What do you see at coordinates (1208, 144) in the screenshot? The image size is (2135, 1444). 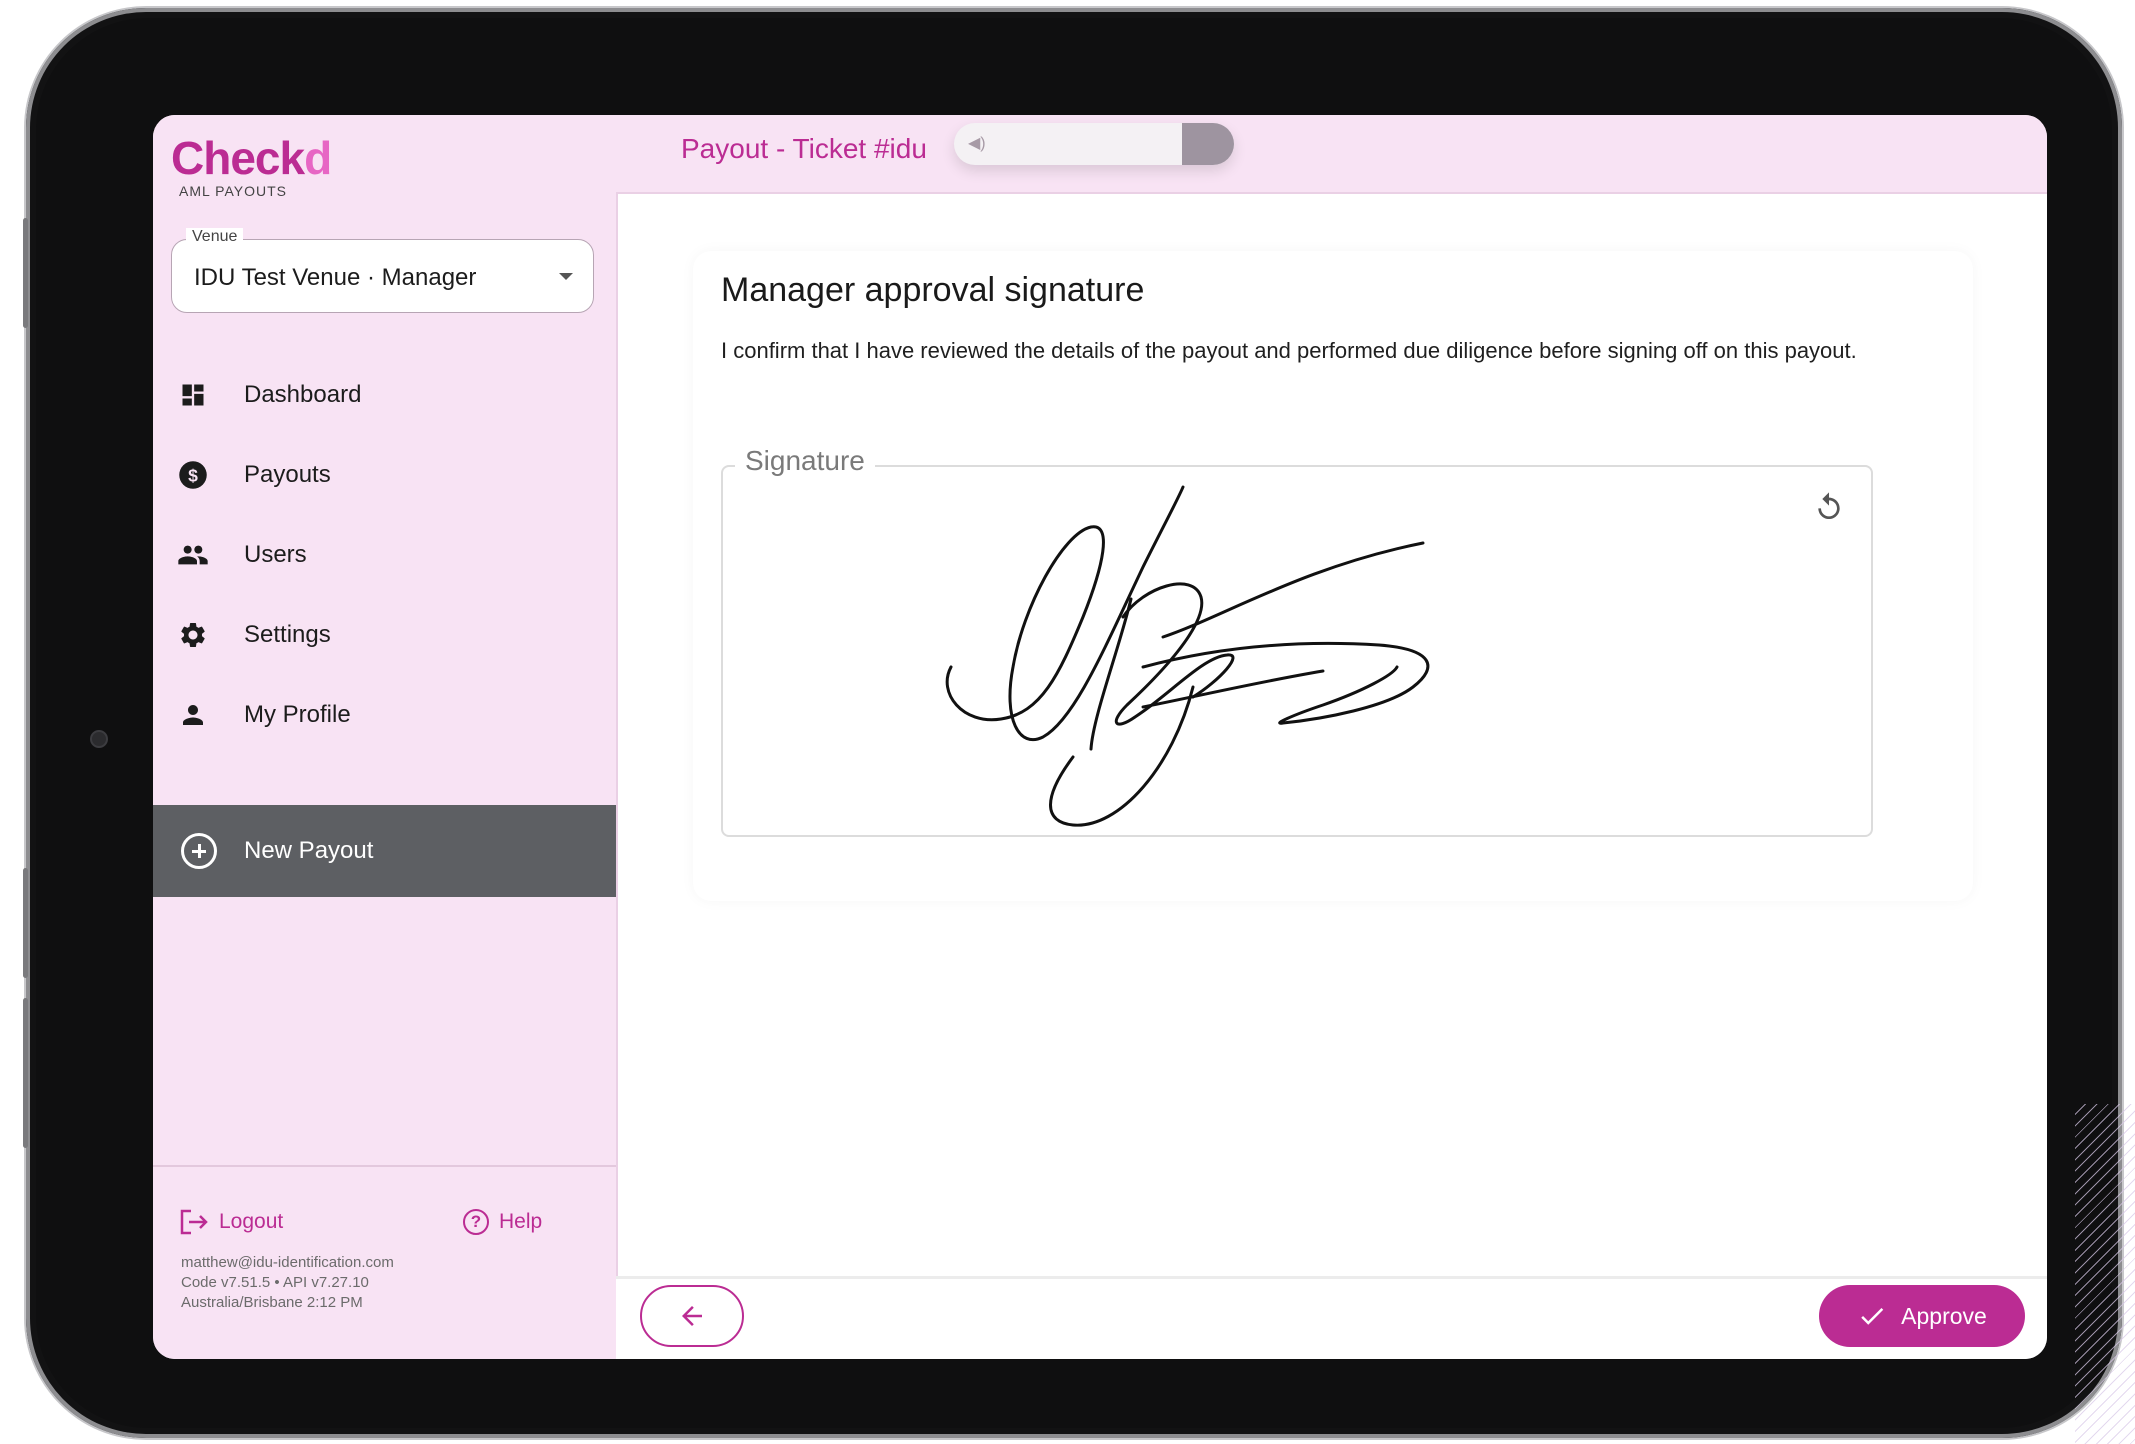 I see `volume-level` at bounding box center [1208, 144].